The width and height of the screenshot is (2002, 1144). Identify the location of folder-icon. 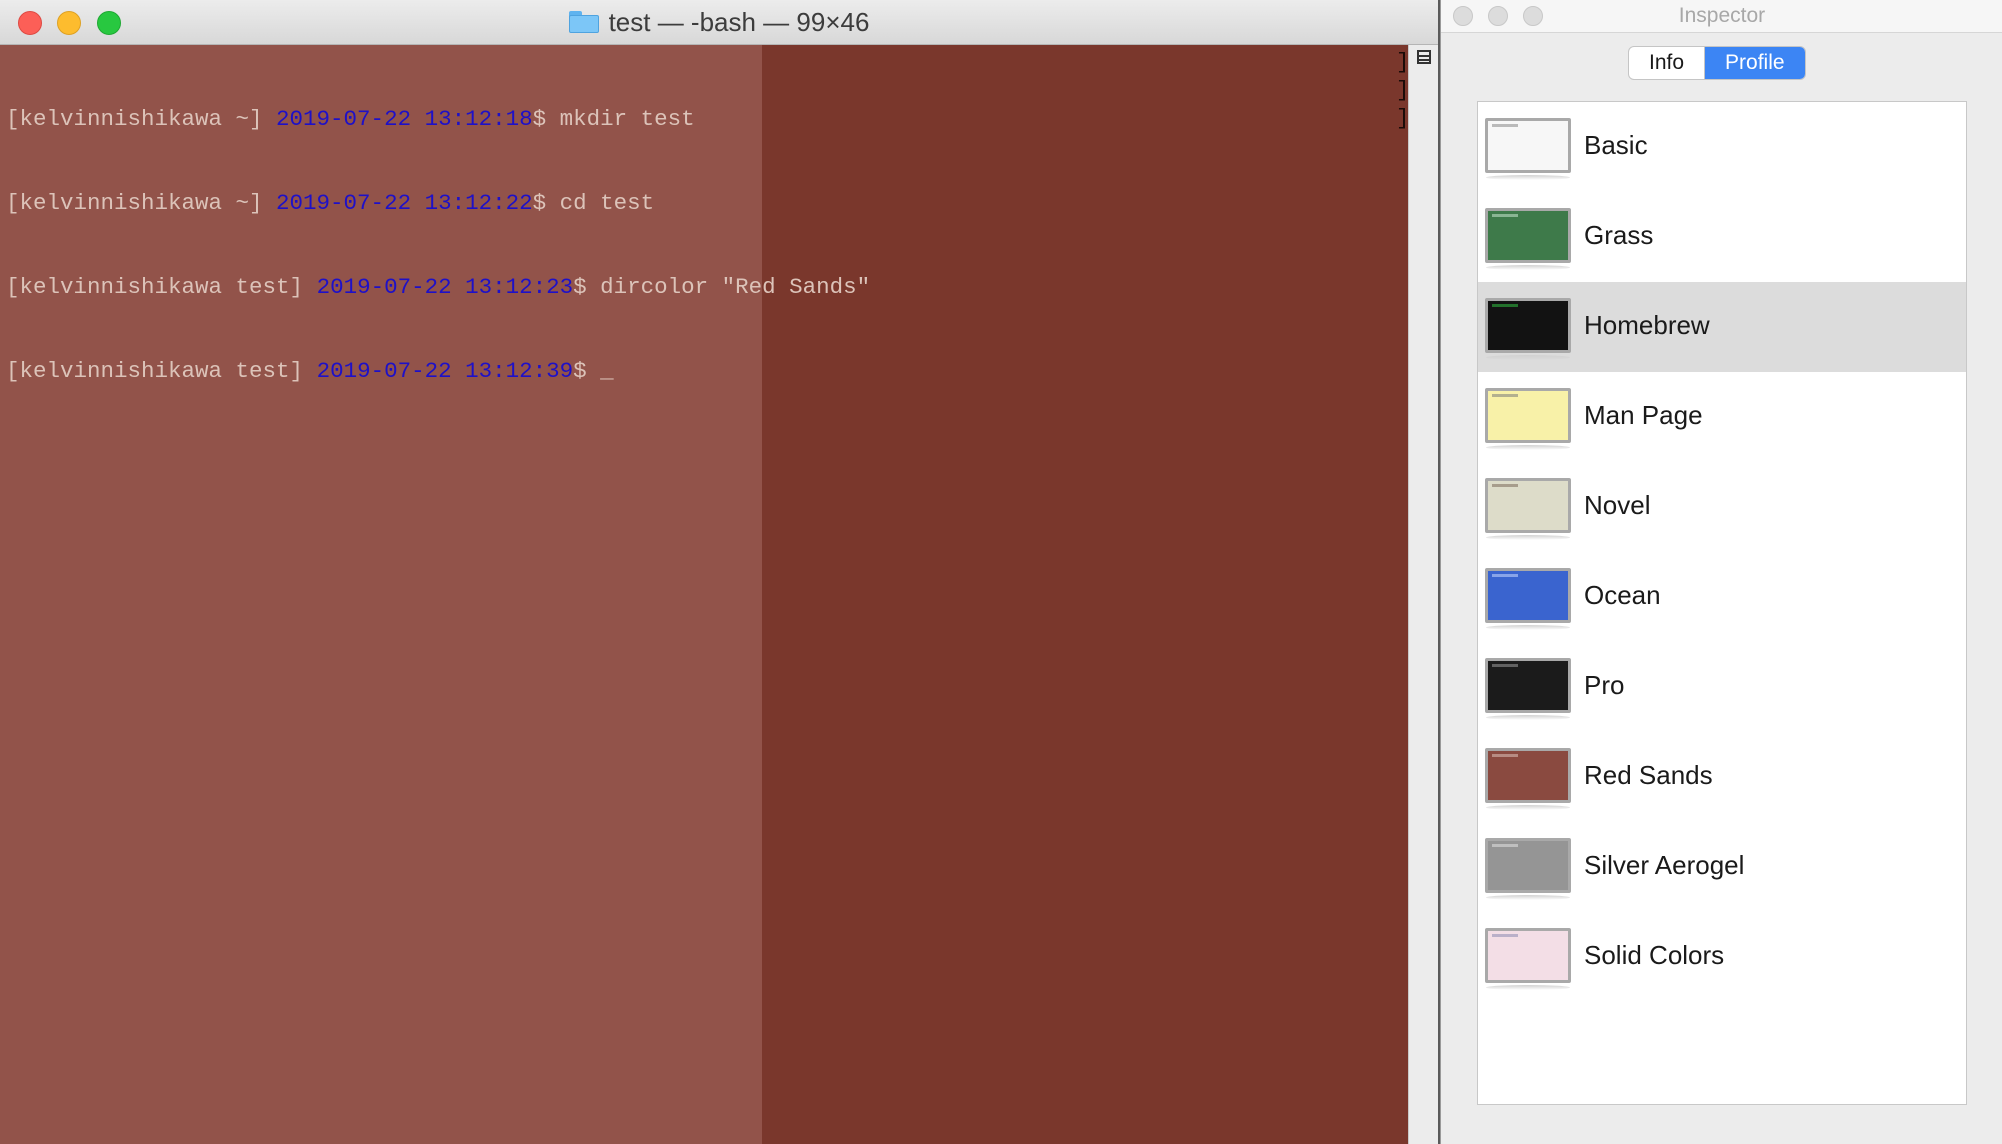
(583, 22).